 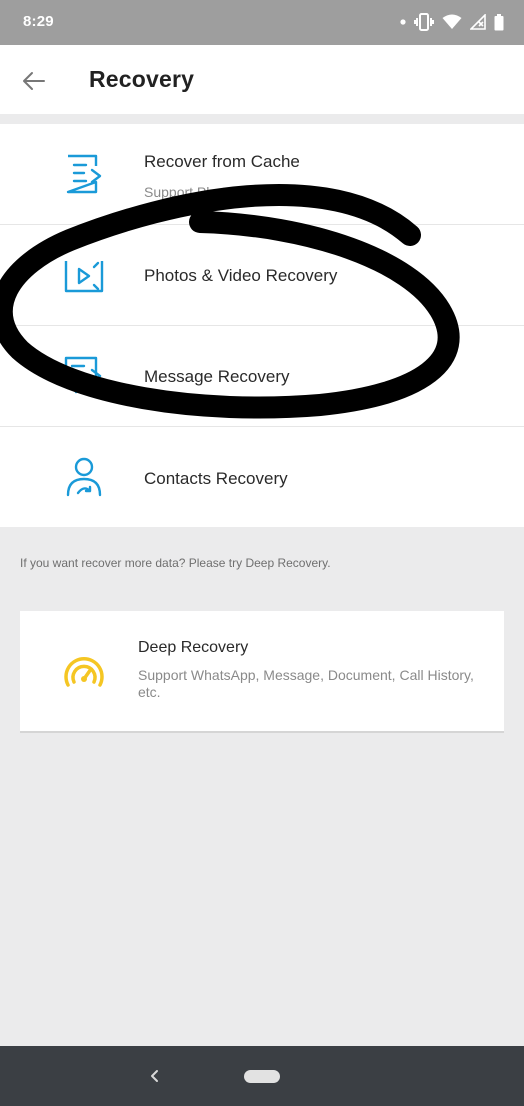 What do you see at coordinates (229, 192) in the screenshot?
I see `recover-from-cache-subtitle: Support Photos and Videos` at bounding box center [229, 192].